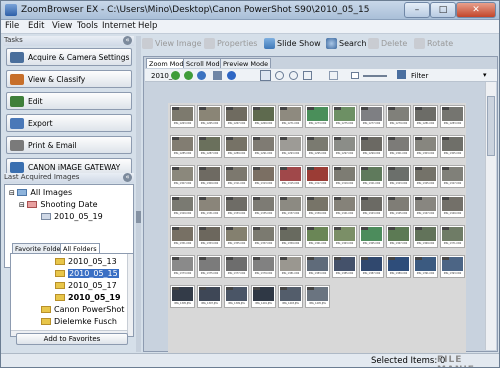 This screenshot has height=368, width=500. What do you see at coordinates (425, 206) in the screenshot?
I see `image-thumbnail: IMG_1347.CR2` at bounding box center [425, 206].